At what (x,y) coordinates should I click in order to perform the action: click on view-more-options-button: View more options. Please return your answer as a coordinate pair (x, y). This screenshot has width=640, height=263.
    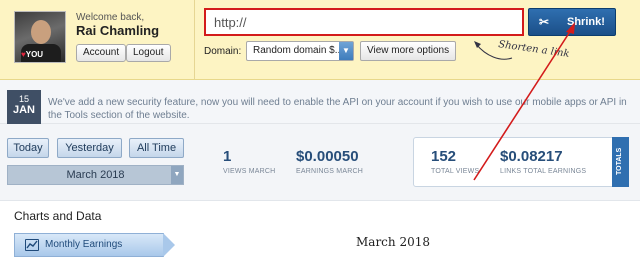
    Looking at the image, I should click on (408, 51).